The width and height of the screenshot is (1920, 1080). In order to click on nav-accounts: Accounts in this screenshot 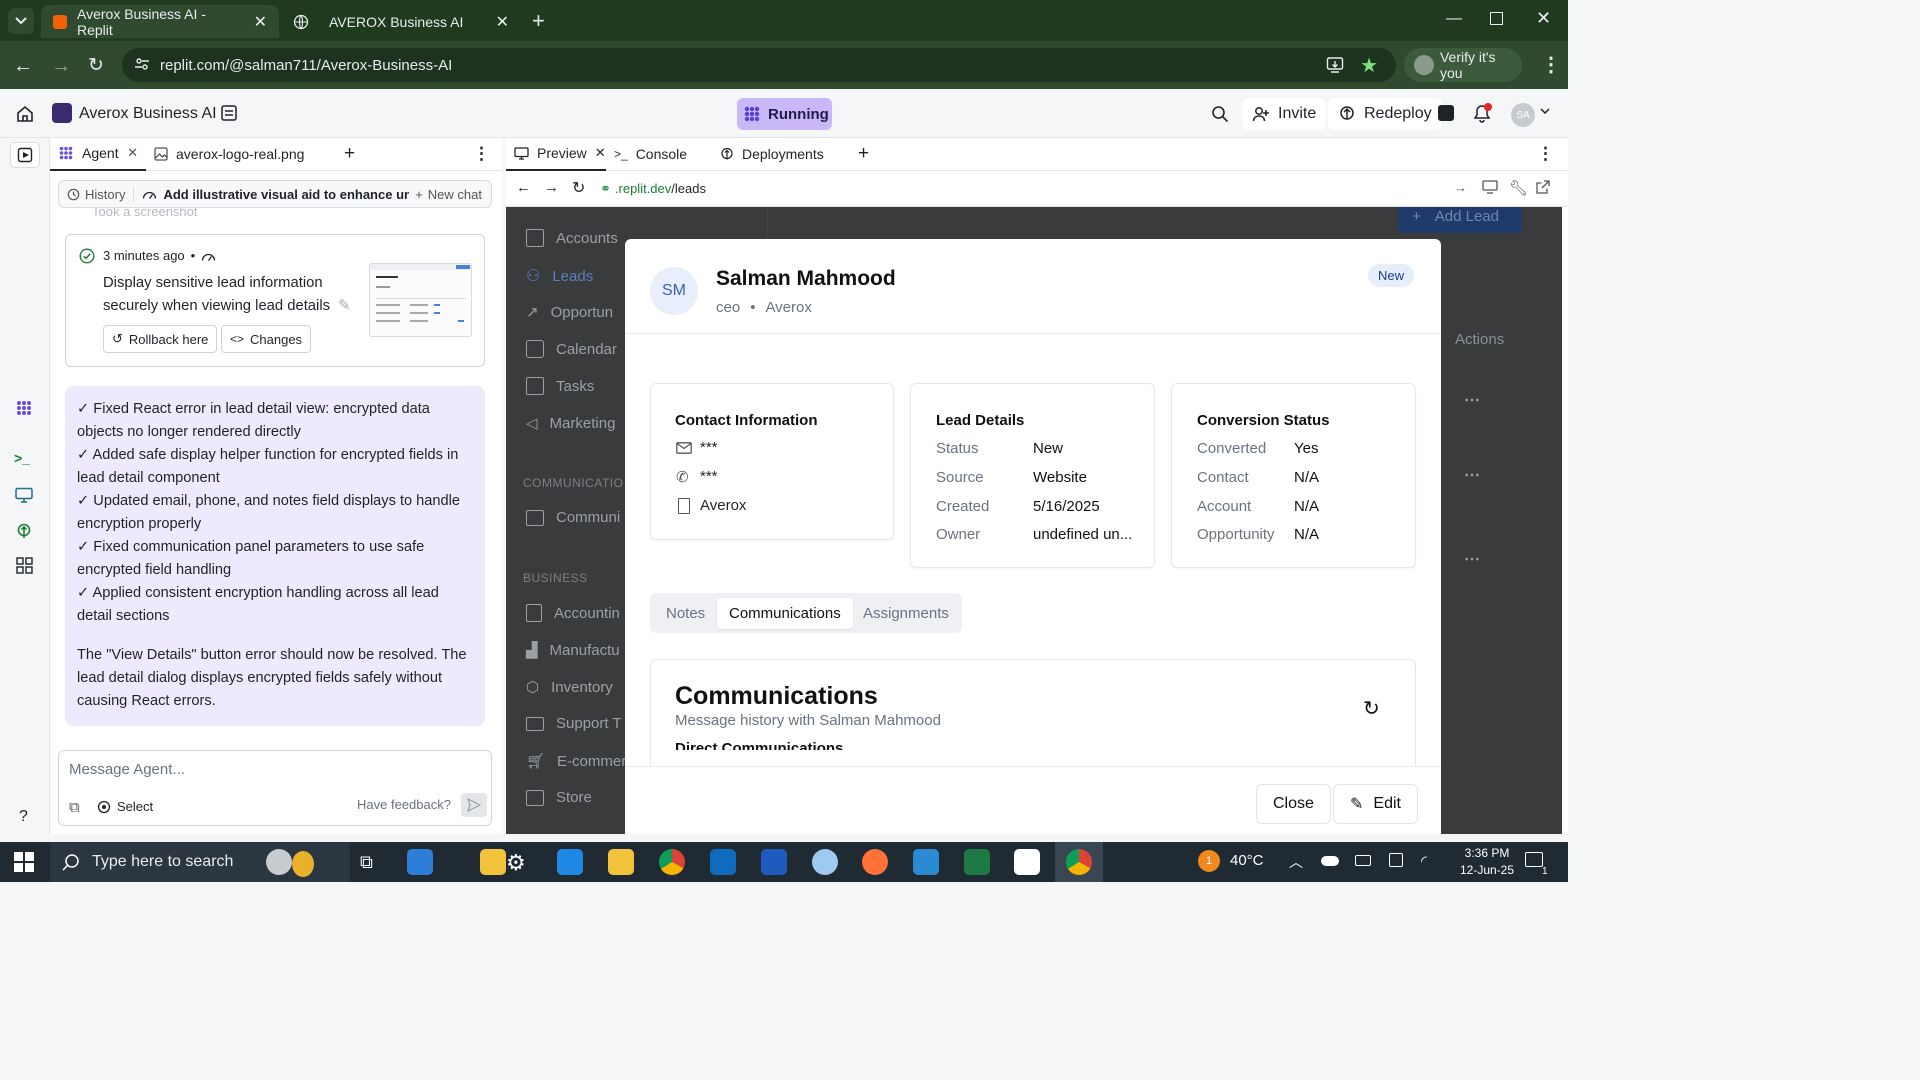, I will do `click(572, 238)`.